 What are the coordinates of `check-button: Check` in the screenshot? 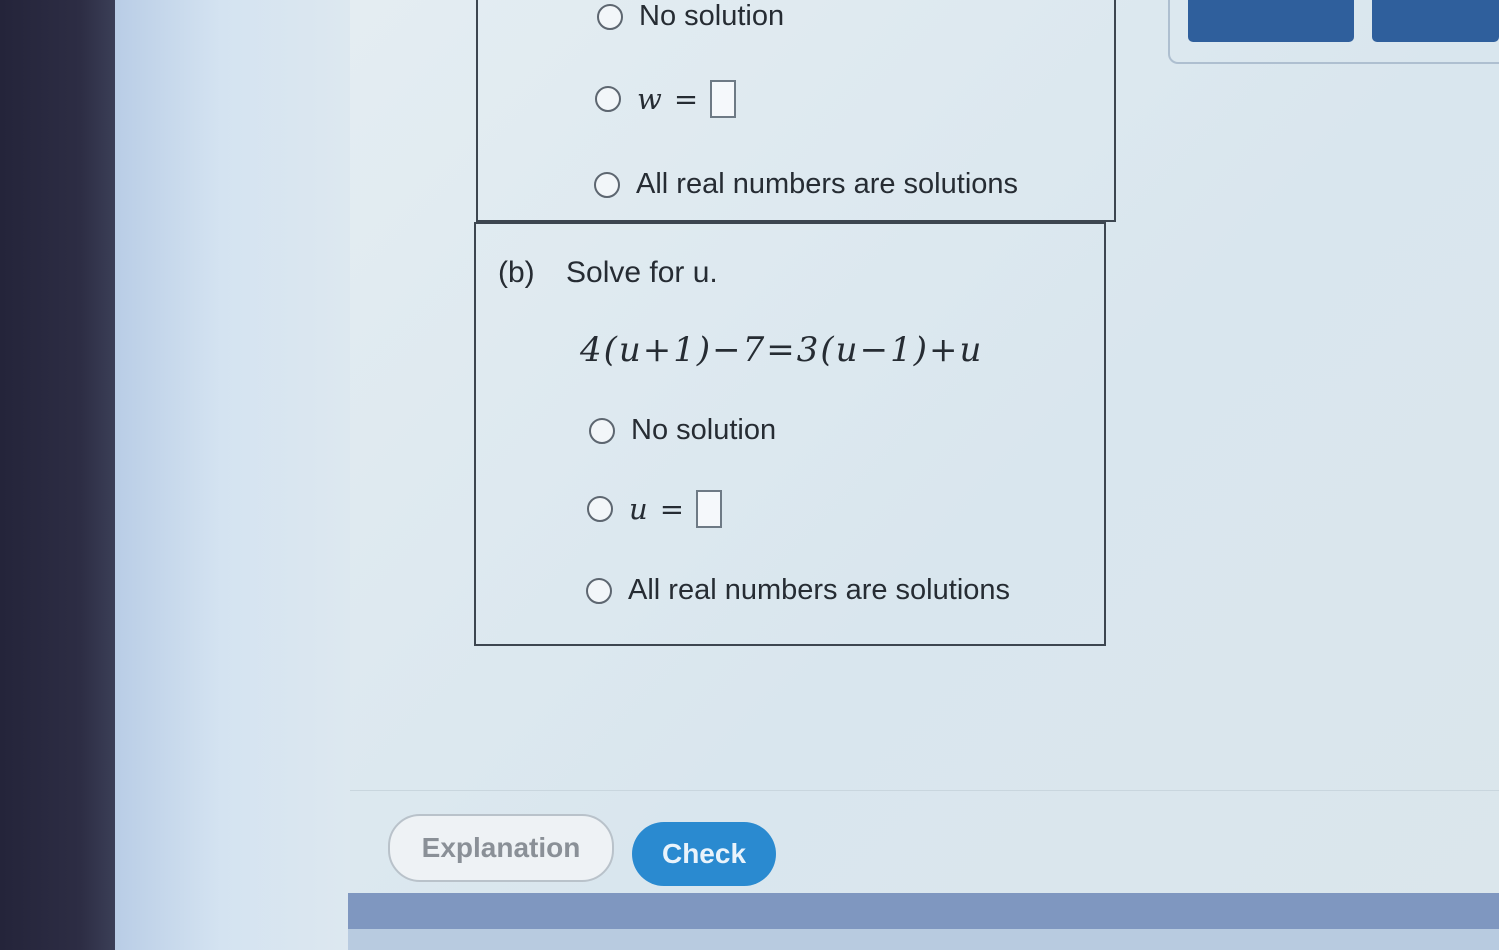 It's located at (704, 854).